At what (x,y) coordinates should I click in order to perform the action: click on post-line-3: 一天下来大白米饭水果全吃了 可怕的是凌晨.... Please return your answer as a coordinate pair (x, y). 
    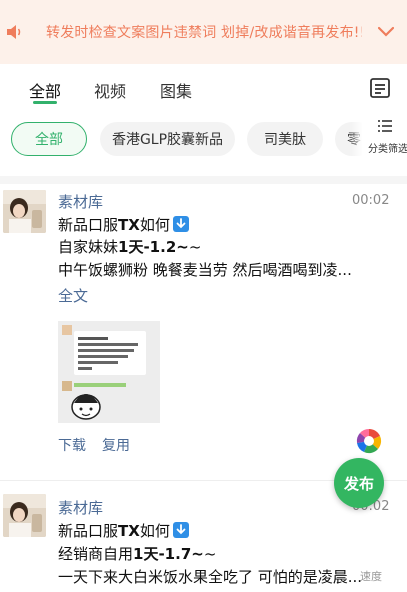
    Looking at the image, I should click on (210, 577).